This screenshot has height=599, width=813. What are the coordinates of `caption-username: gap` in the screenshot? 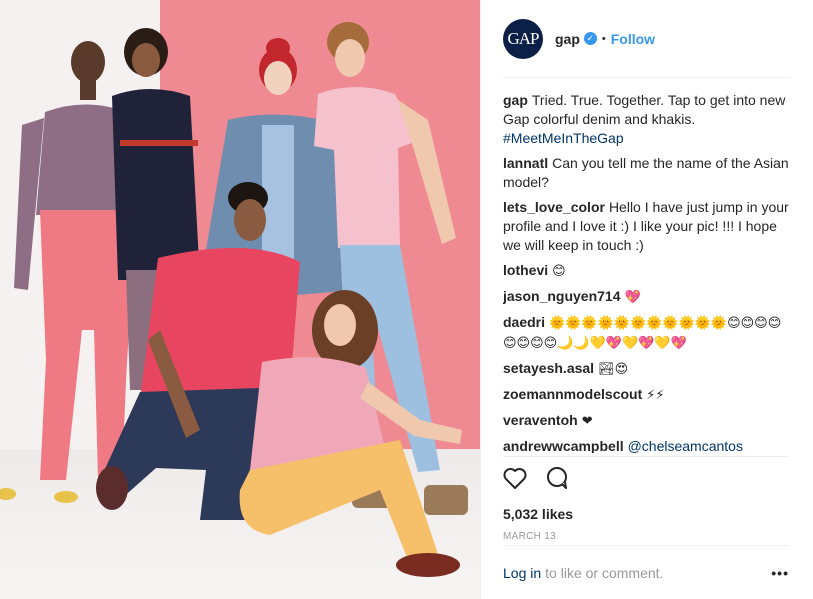 It's located at (515, 100).